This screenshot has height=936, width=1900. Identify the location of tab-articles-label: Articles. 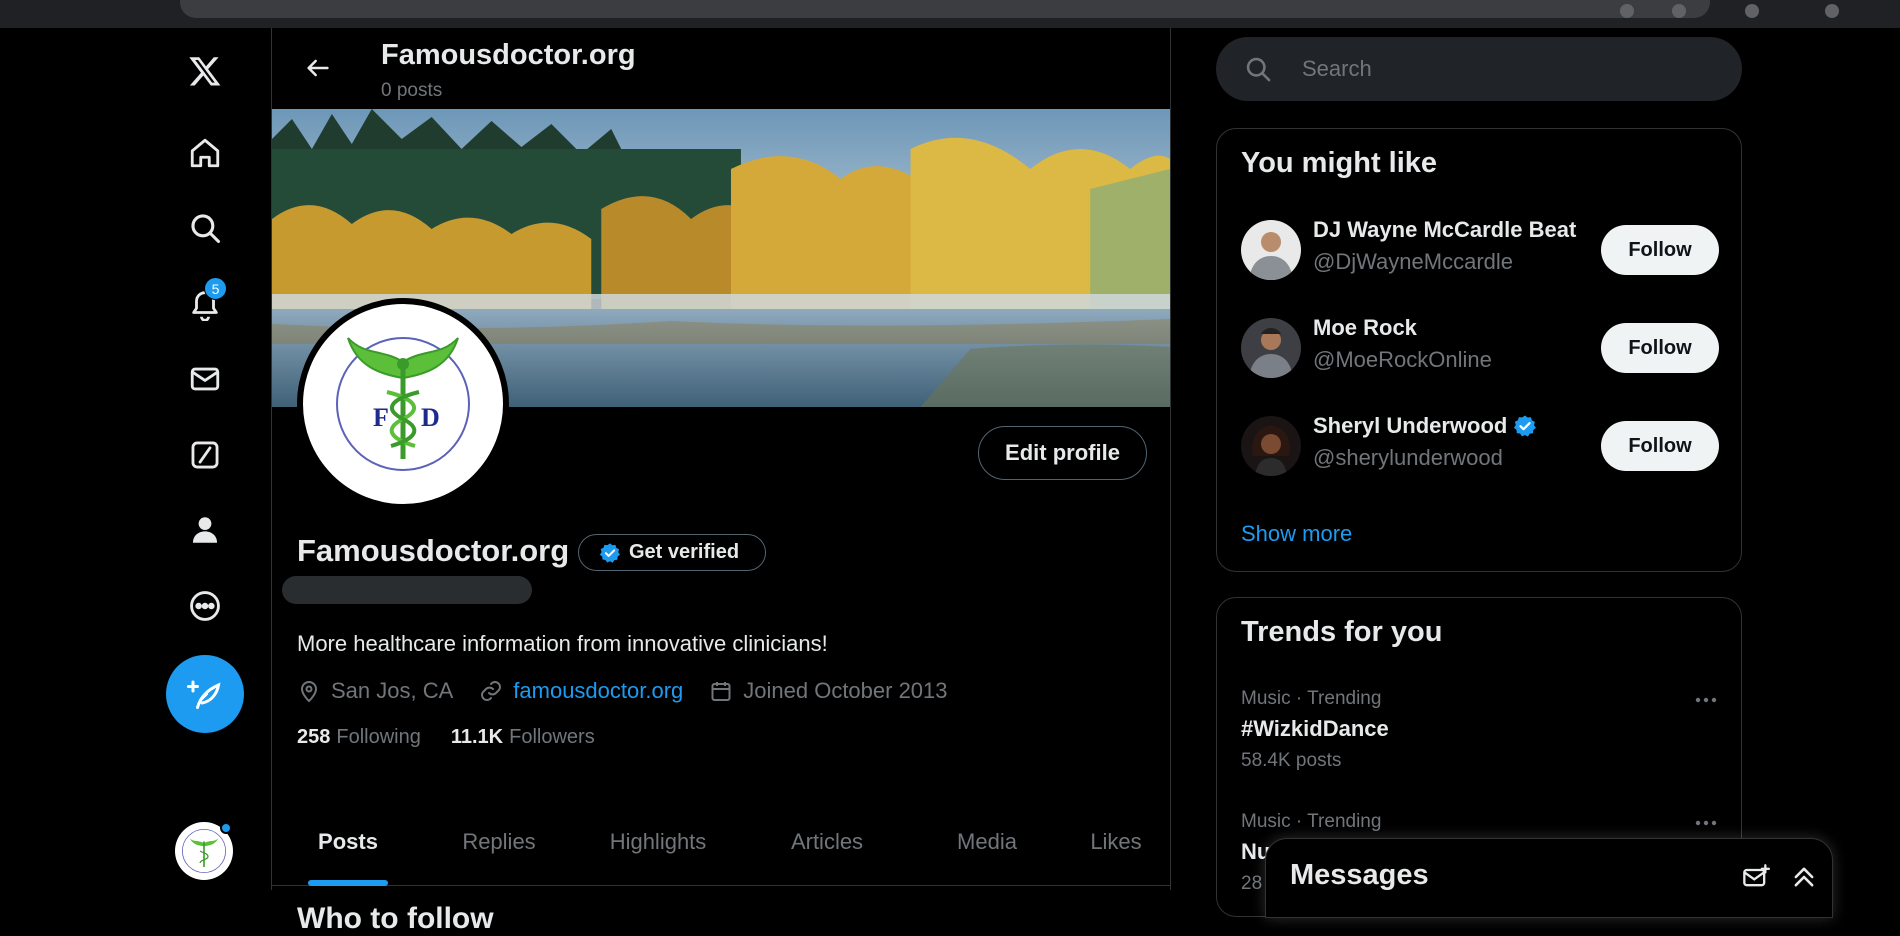
(827, 841).